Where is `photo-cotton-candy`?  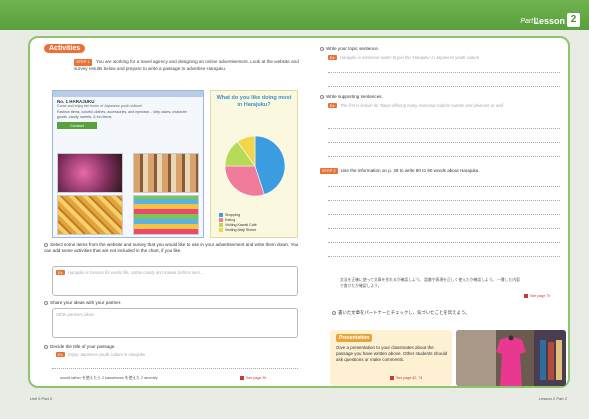 photo-cotton-candy is located at coordinates (90, 173).